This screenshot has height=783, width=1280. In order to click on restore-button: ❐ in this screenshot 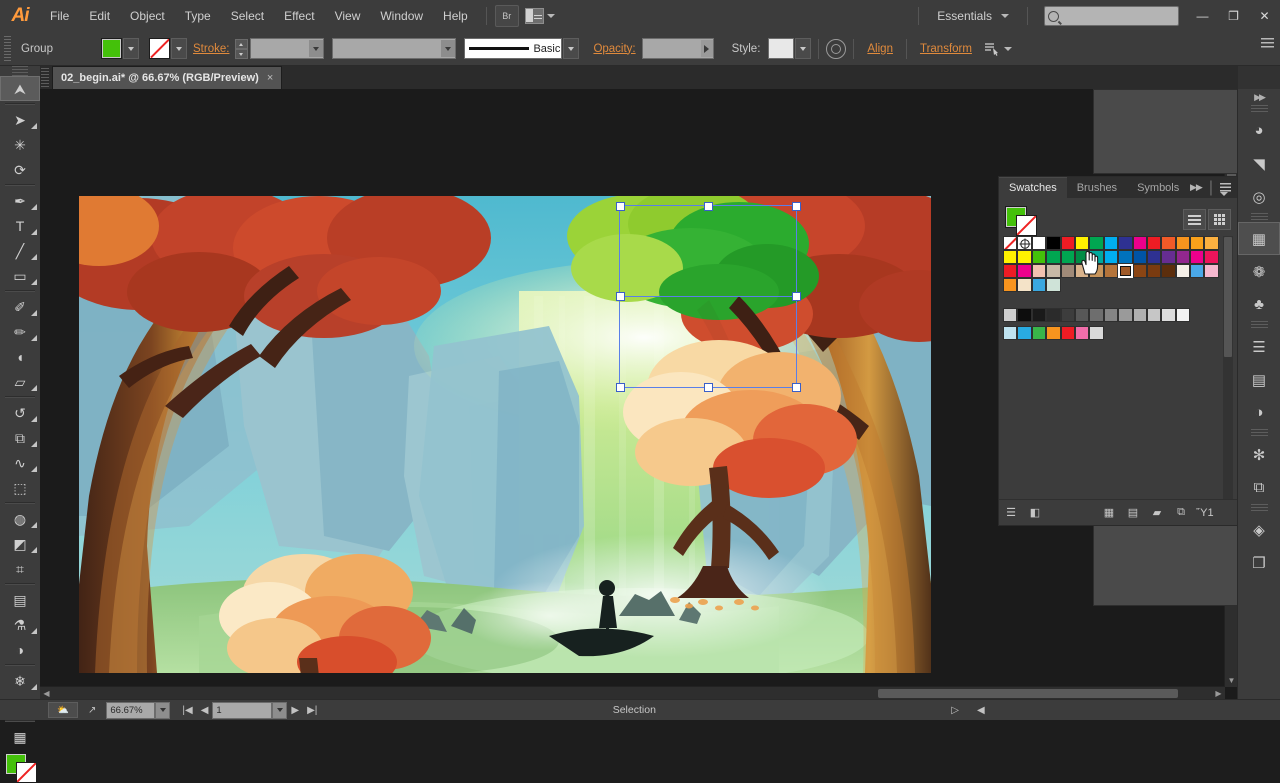, I will do `click(1233, 16)`.